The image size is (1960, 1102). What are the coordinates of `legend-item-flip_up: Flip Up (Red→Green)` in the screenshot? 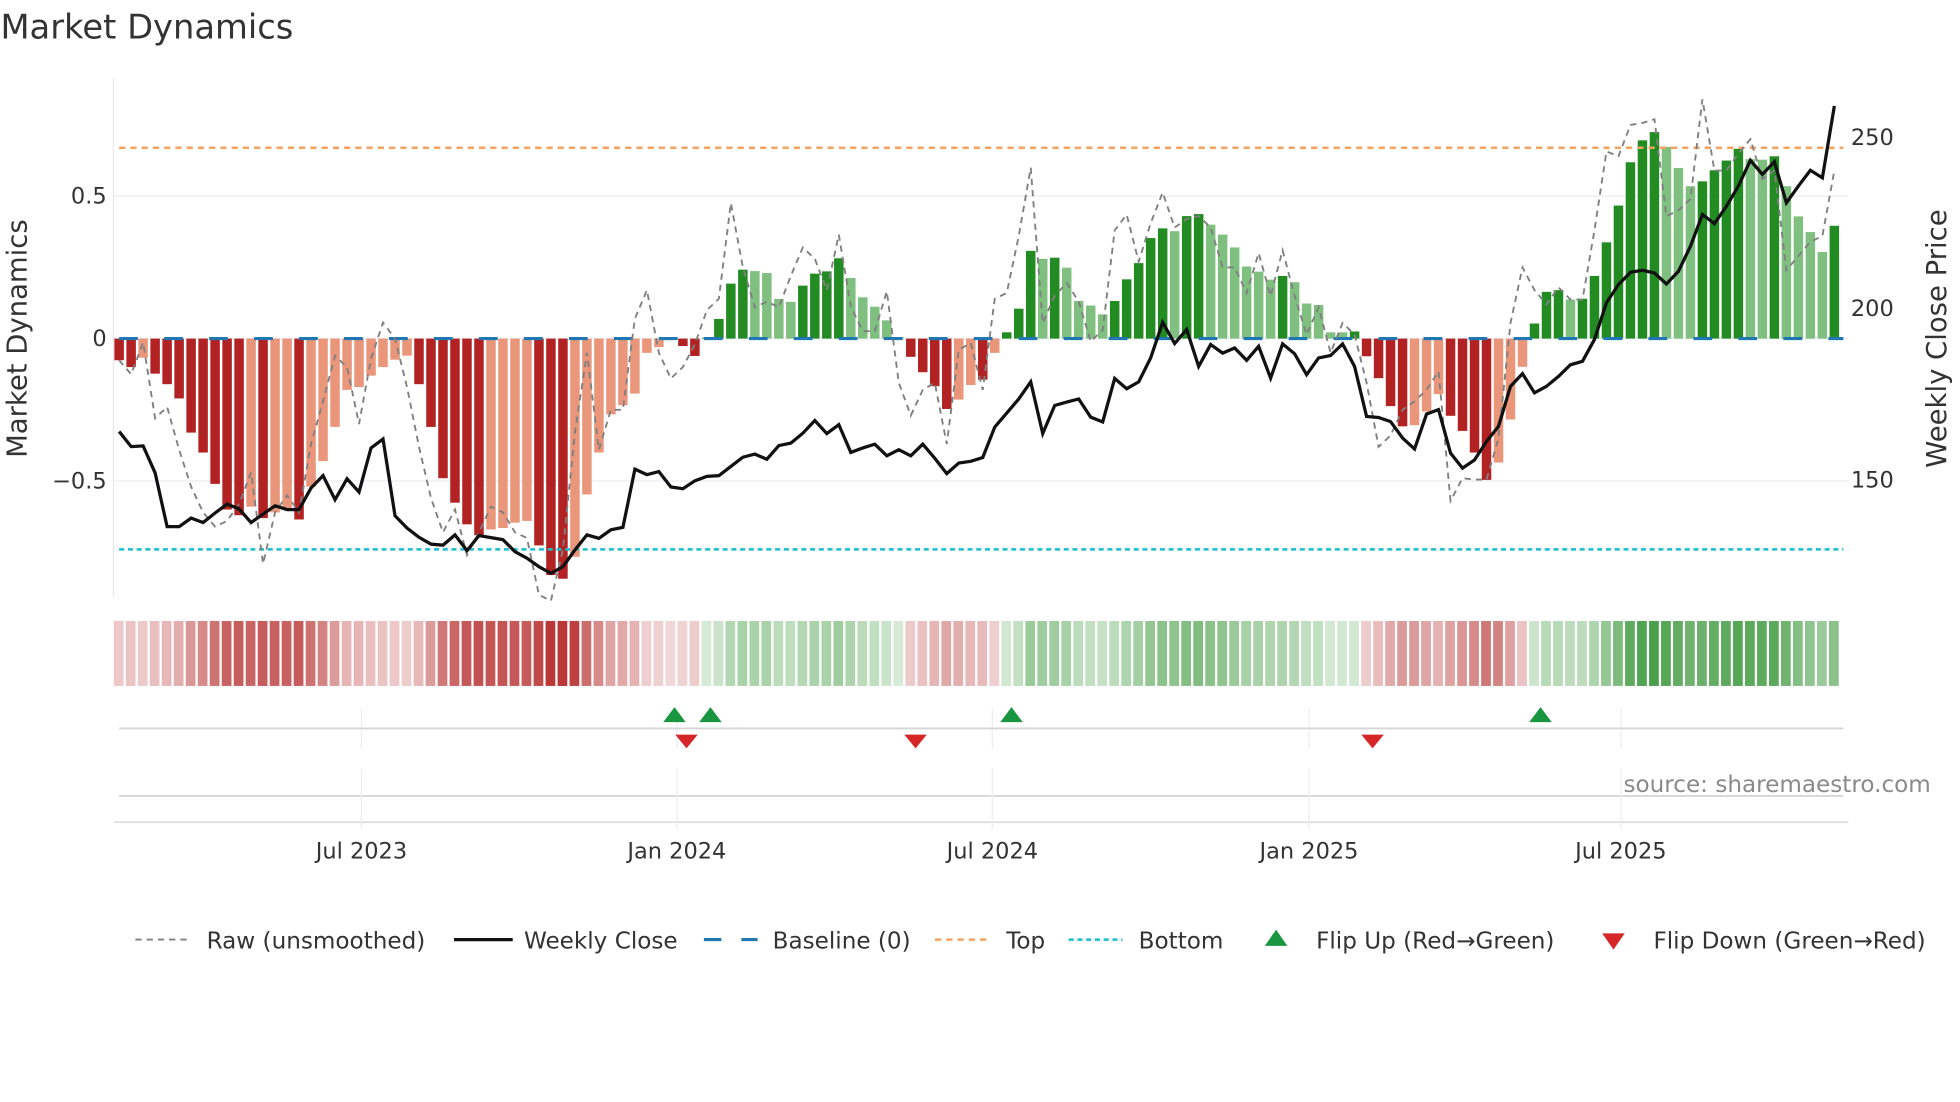 It's located at (1409, 941).